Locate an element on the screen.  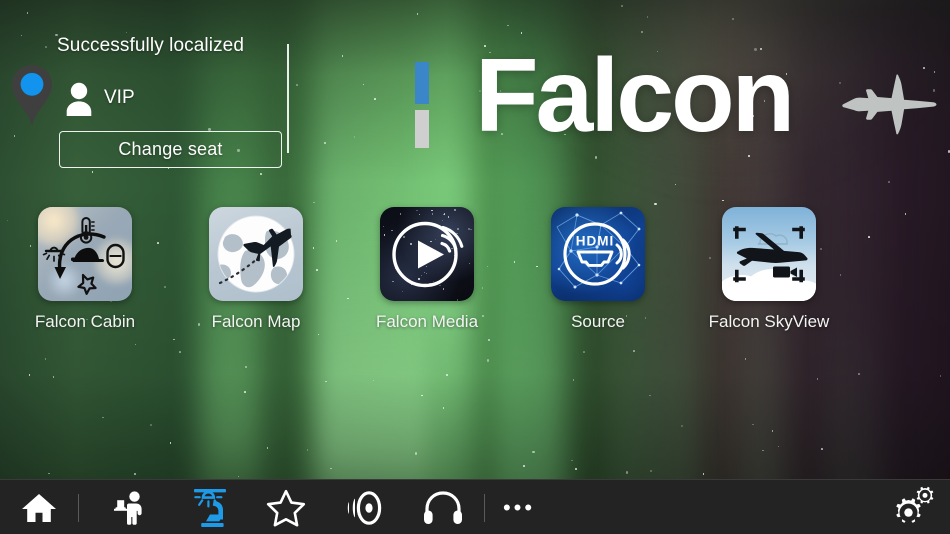
app-tile-falcon-media: Falcon Media is located at coordinates (427, 269).